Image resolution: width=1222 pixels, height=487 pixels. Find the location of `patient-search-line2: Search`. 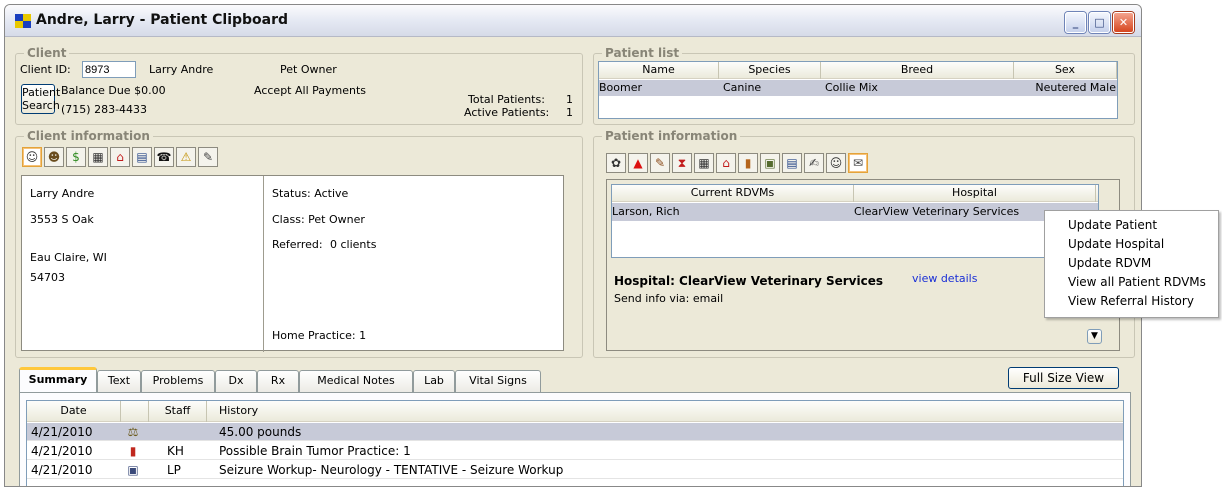

patient-search-line2: Search is located at coordinates (41, 105).